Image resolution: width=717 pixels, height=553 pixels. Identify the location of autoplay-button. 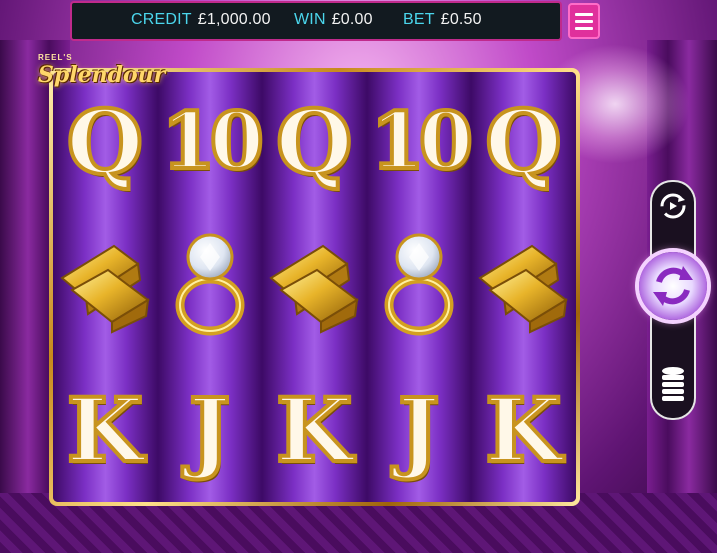
(673, 206).